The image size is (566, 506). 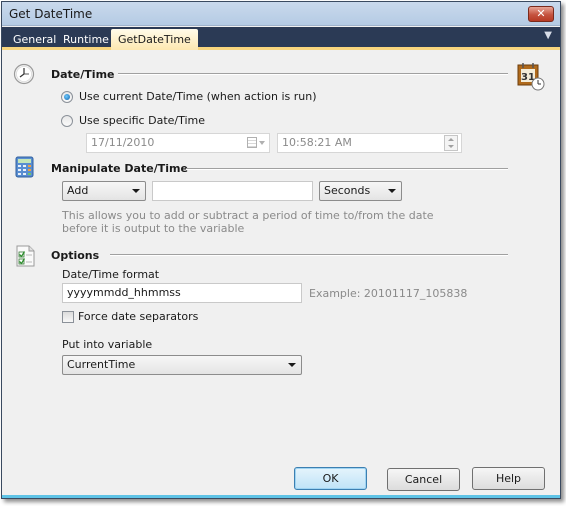 What do you see at coordinates (256, 142) in the screenshot?
I see `calendar-dropdown-icon` at bounding box center [256, 142].